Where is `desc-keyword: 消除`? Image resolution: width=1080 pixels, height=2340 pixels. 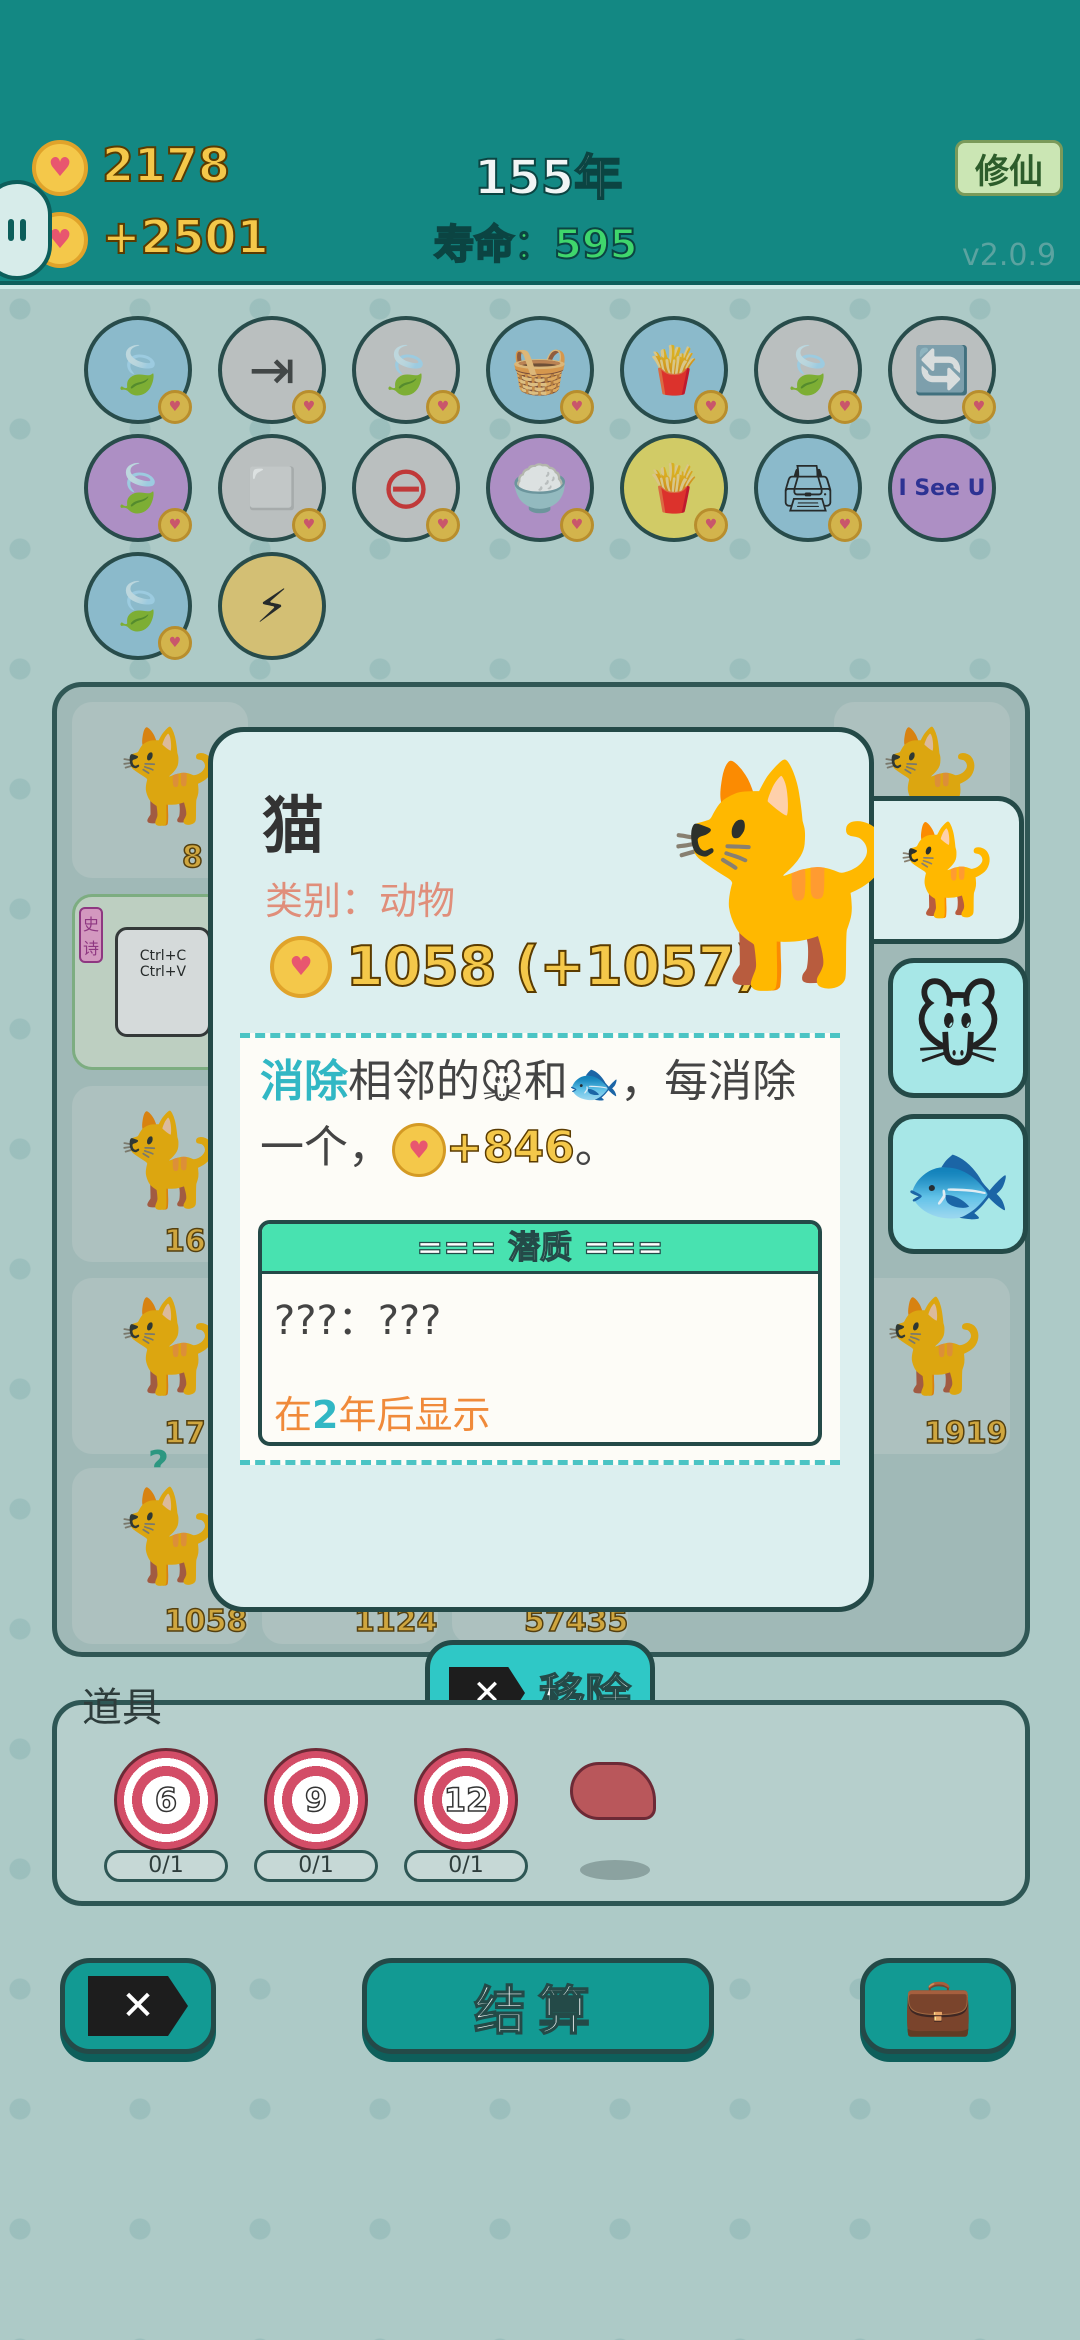 desc-keyword: 消除 is located at coordinates (304, 1081).